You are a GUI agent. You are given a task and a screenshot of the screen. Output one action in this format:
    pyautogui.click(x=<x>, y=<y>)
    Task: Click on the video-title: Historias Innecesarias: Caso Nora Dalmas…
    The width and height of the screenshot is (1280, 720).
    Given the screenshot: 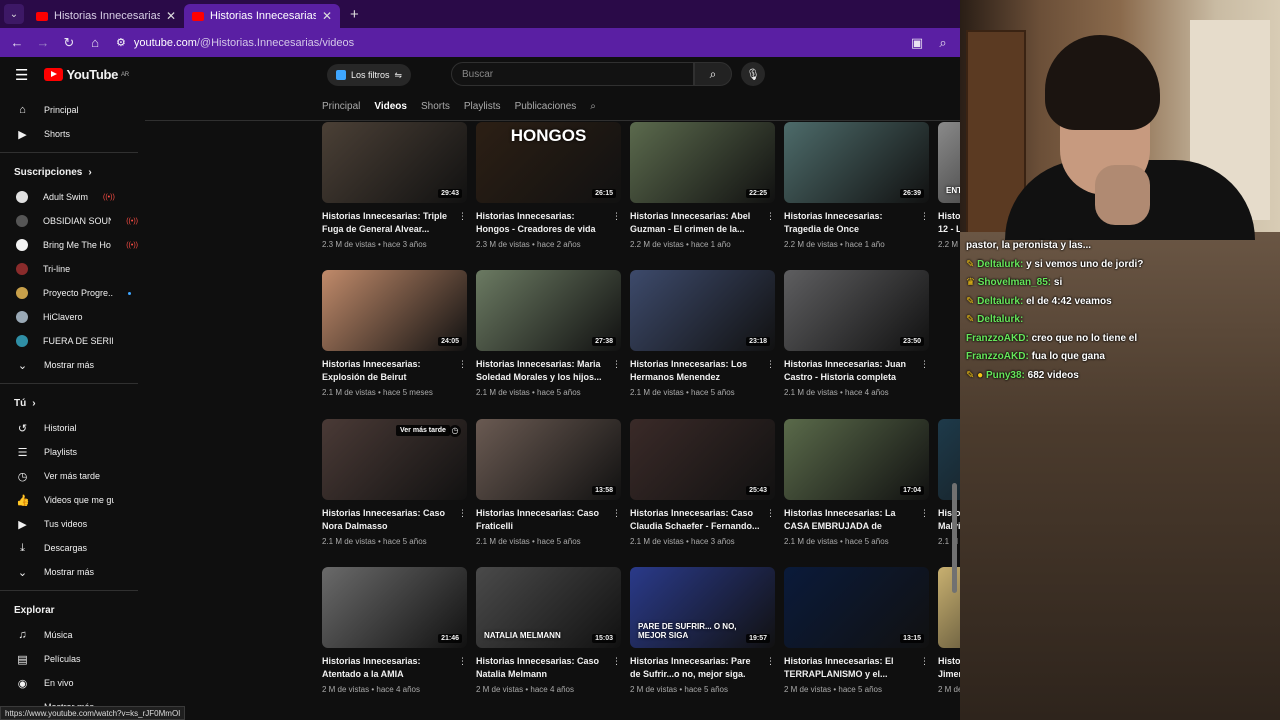 What is the action you would take?
    pyautogui.click(x=387, y=520)
    